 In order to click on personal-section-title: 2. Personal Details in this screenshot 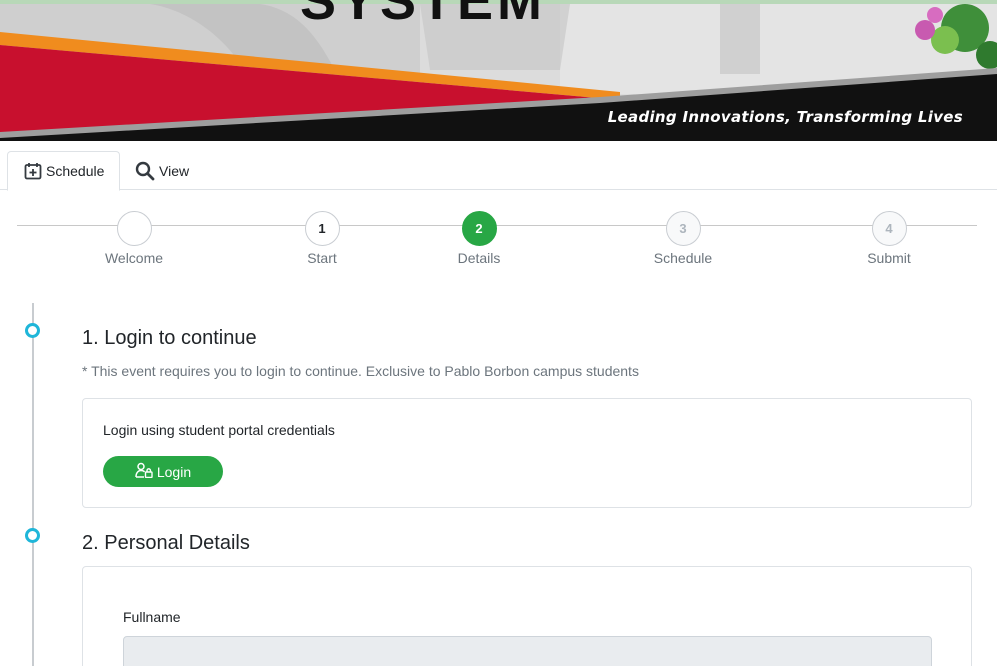, I will do `click(166, 543)`.